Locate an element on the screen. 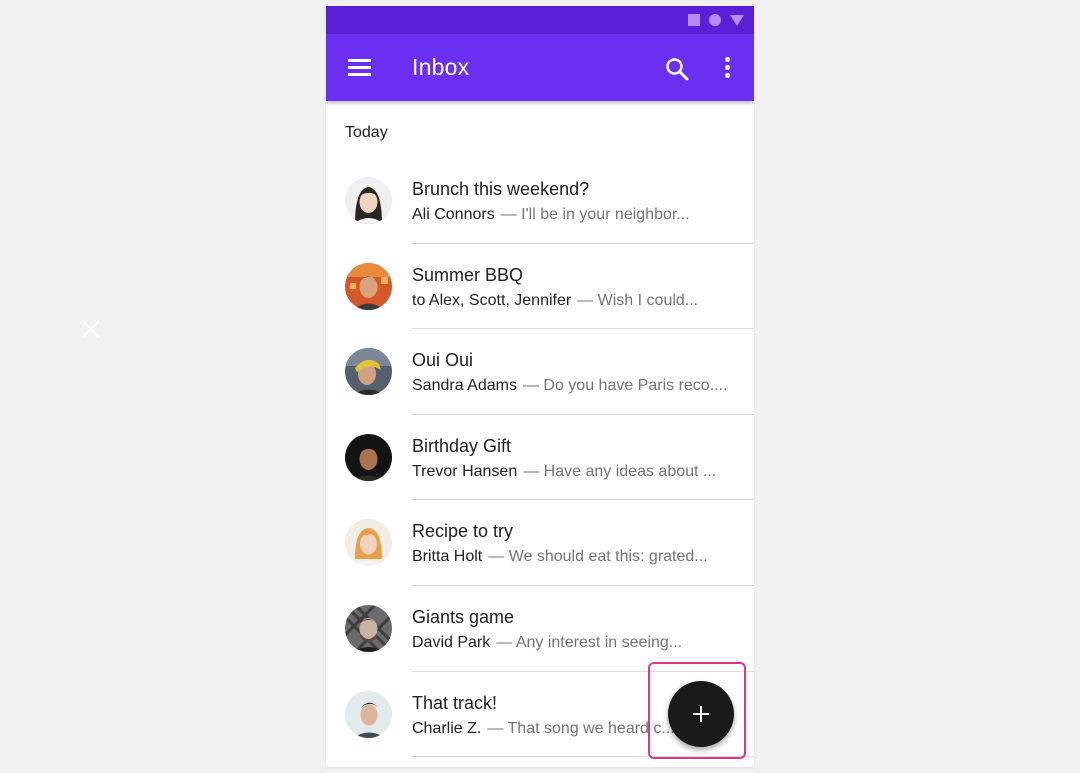  more-vert-icon is located at coordinates (727, 68).